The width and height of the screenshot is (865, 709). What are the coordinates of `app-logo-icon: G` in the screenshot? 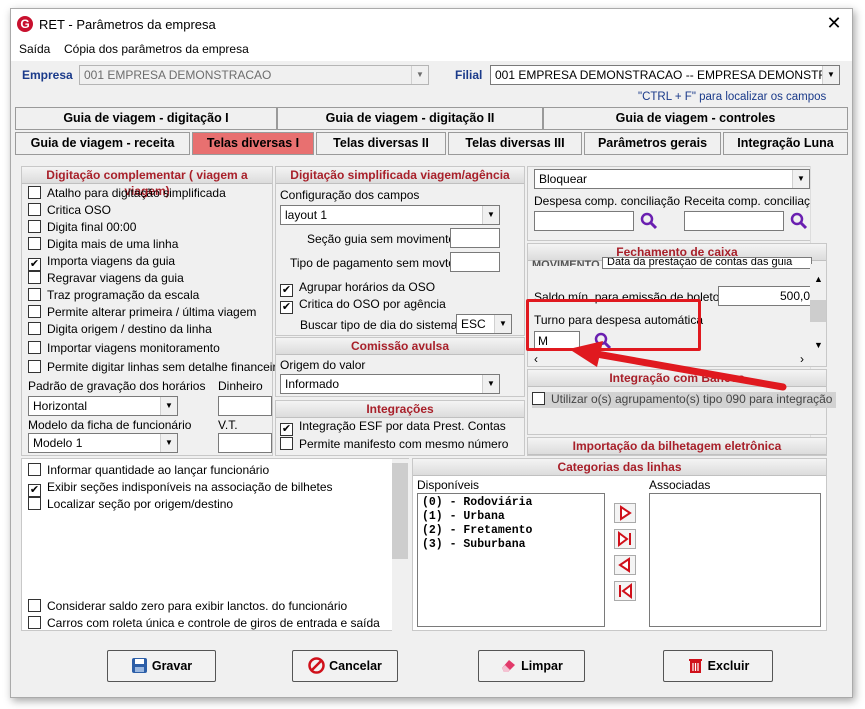 It's located at (25, 24).